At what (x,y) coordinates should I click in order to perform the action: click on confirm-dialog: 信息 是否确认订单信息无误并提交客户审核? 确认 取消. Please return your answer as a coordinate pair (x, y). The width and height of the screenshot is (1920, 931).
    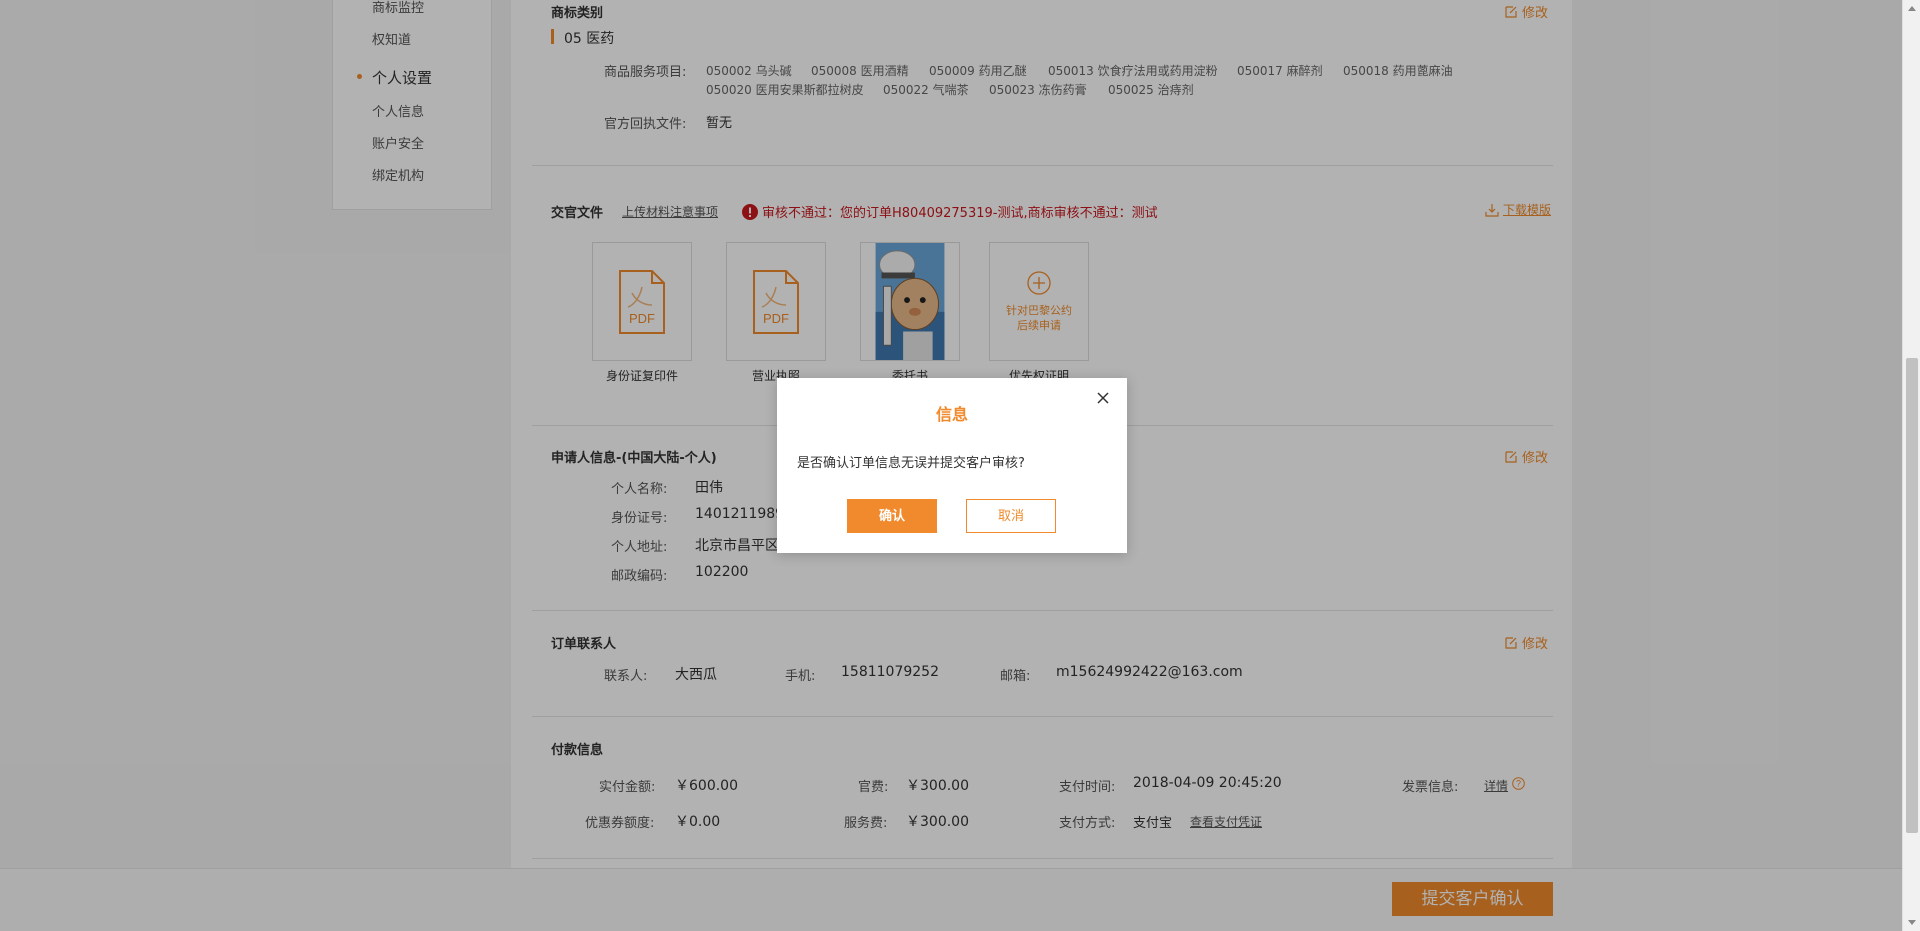
    Looking at the image, I should click on (952, 465).